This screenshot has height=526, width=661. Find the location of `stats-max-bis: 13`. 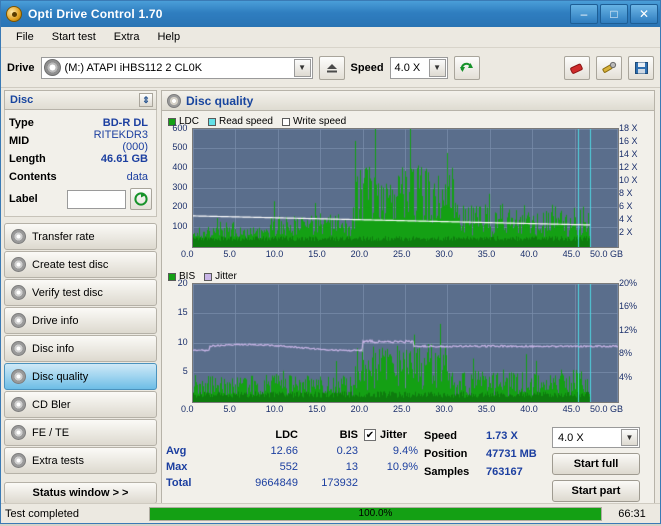

stats-max-bis: 13 is located at coordinates (351, 467).